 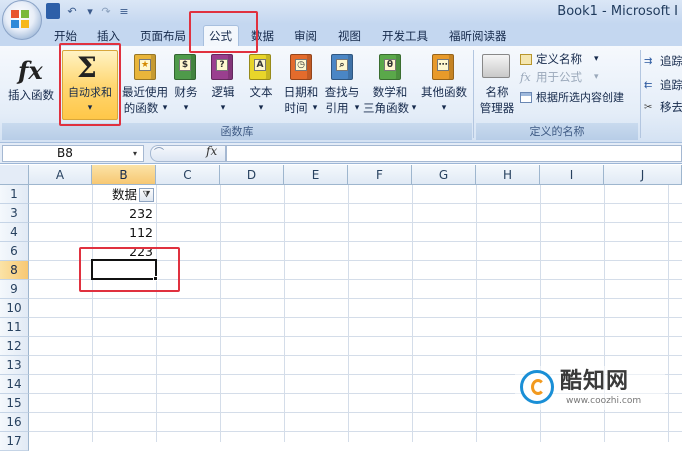 I want to click on star-book-icon: ★, so click(x=145, y=67).